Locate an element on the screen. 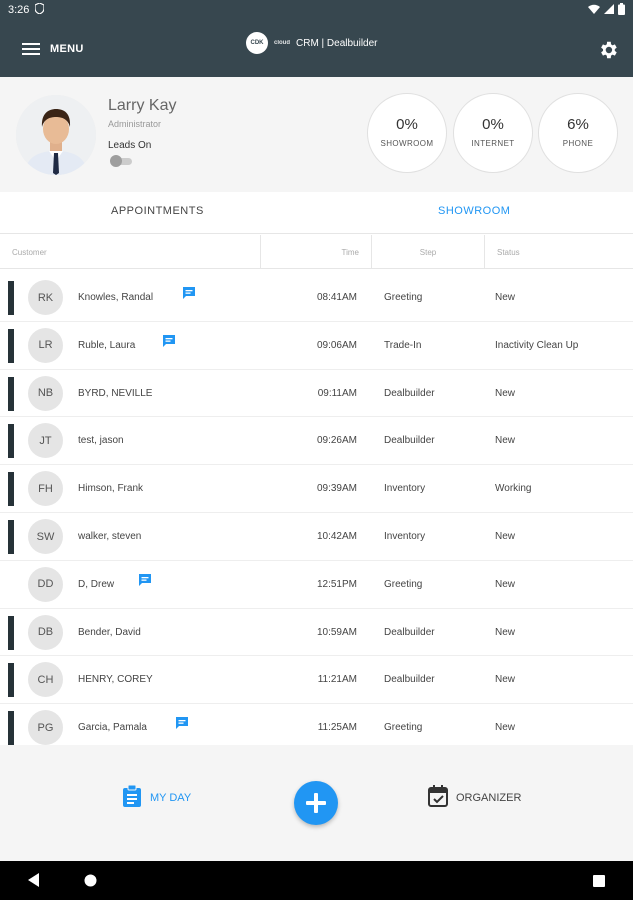  column-header-step: Step is located at coordinates (428, 252).